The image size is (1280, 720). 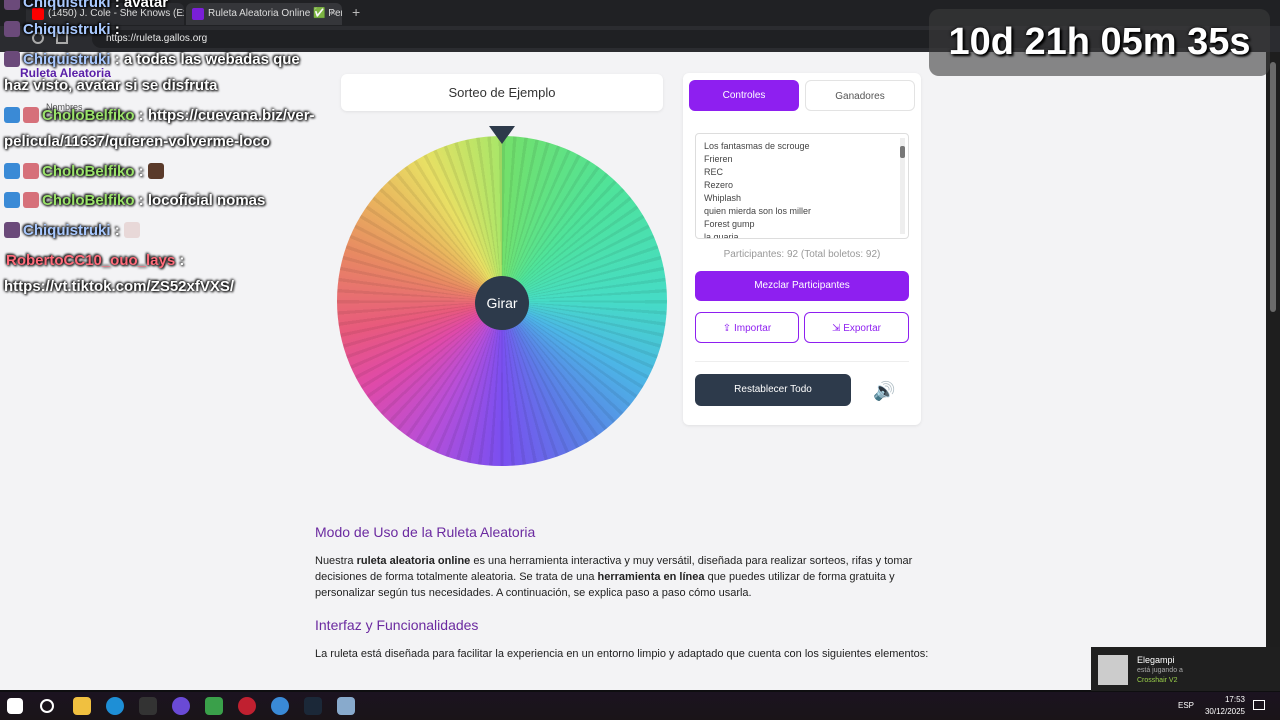 I want to click on windows-start-icon, so click(x=15, y=706).